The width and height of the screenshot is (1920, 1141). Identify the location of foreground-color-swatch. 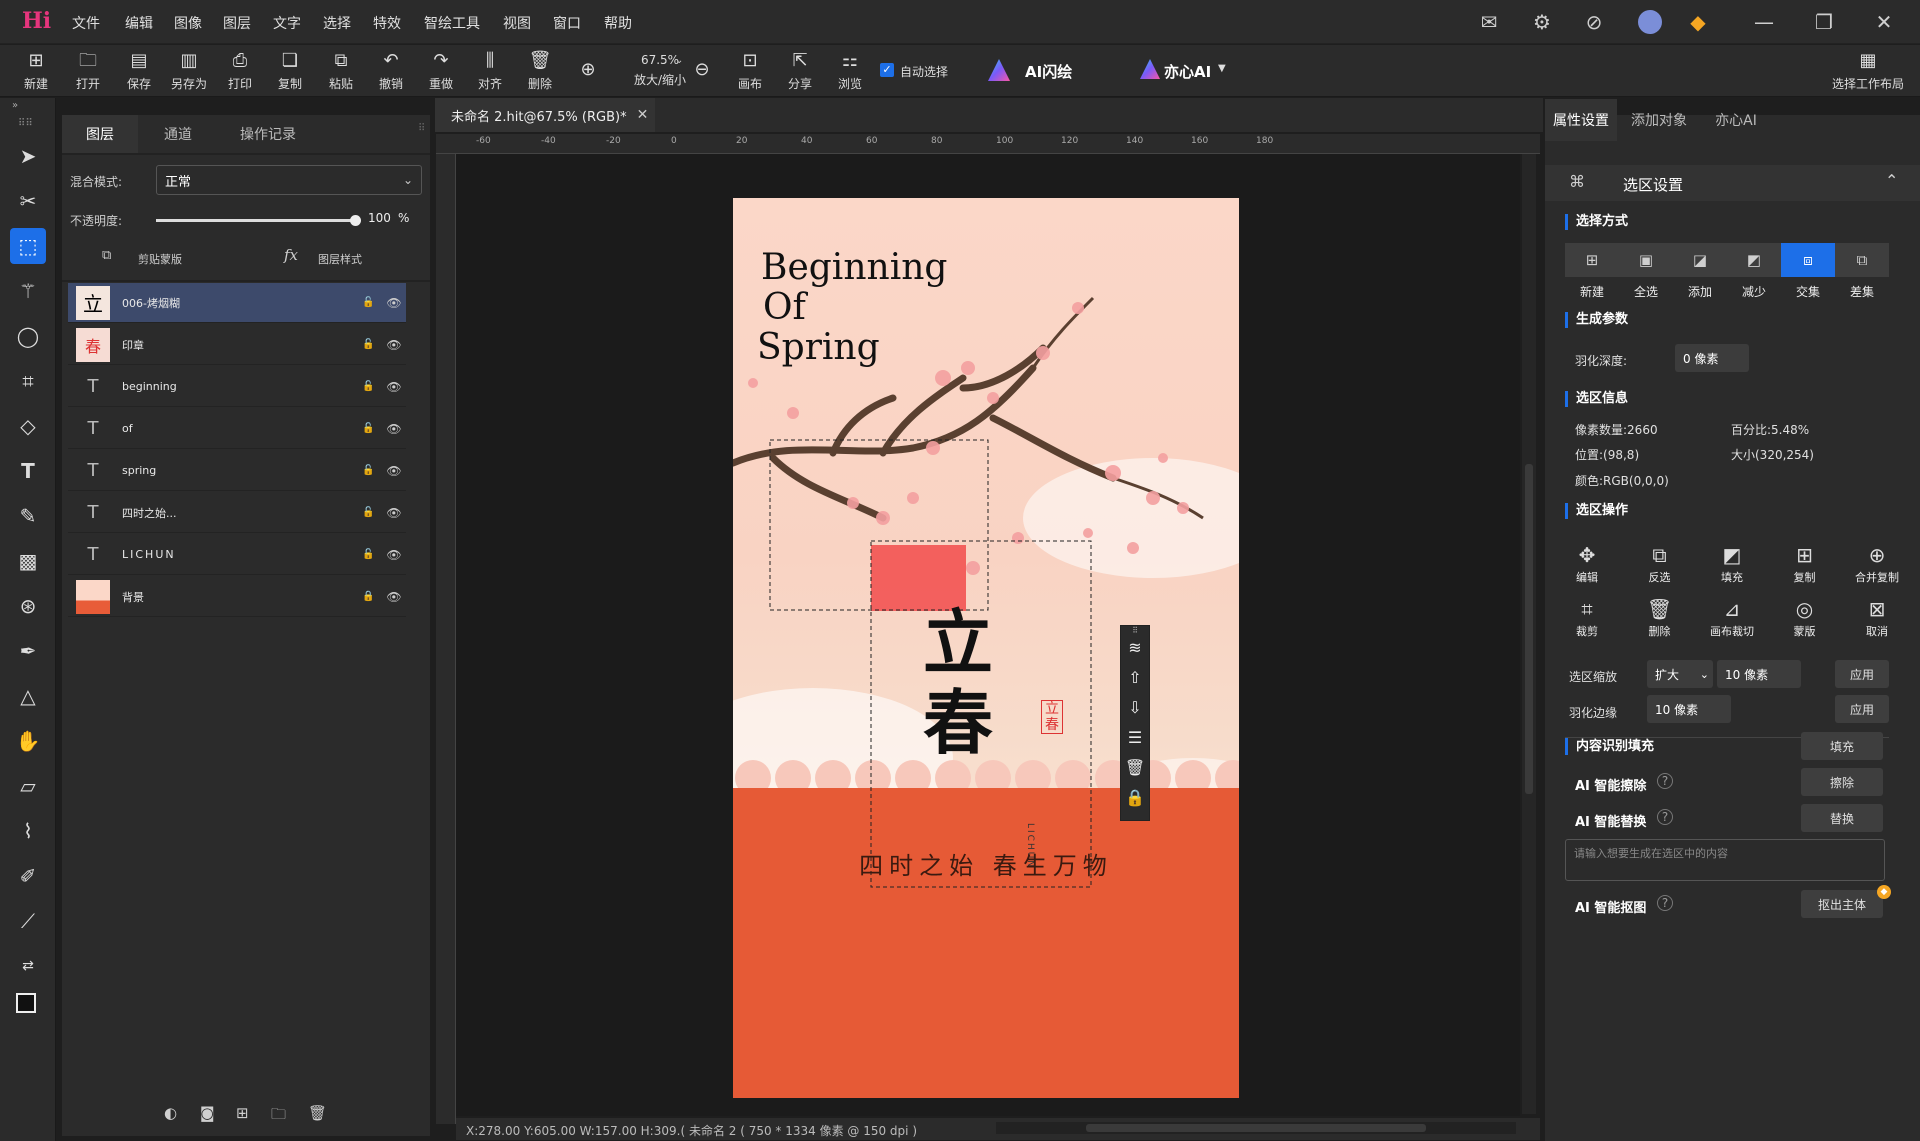
(26, 1003).